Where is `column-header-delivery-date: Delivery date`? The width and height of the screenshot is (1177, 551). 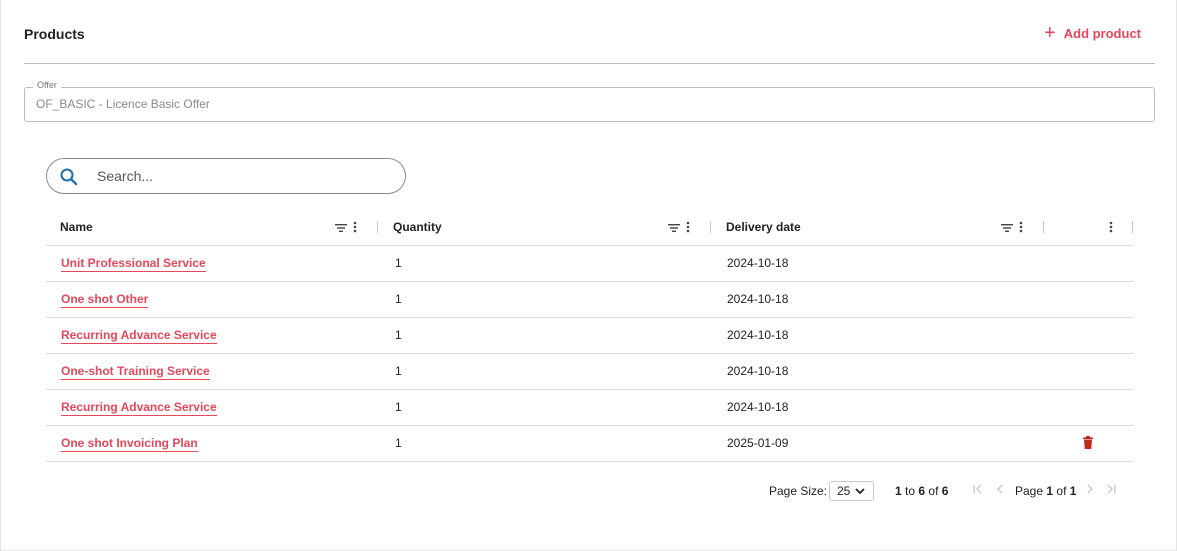
column-header-delivery-date: Delivery date is located at coordinates (877, 227).